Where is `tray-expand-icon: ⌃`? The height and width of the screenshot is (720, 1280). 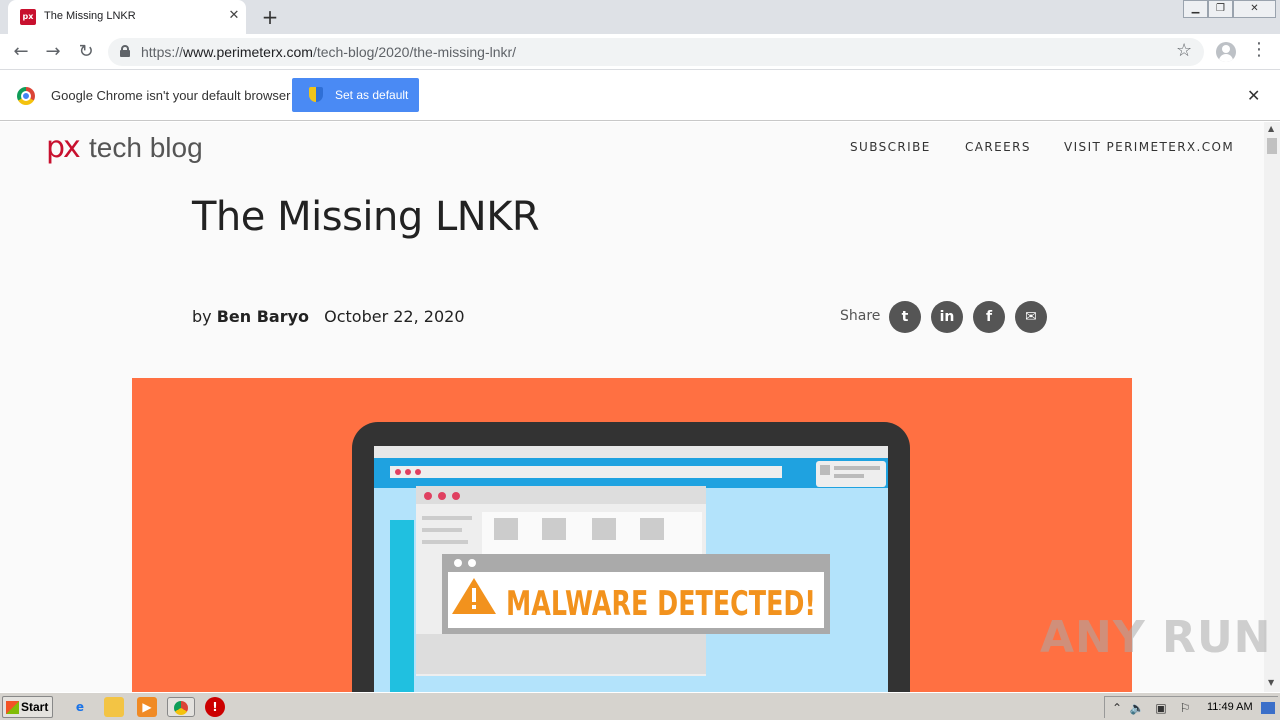
tray-expand-icon: ⌃ is located at coordinates (1117, 708).